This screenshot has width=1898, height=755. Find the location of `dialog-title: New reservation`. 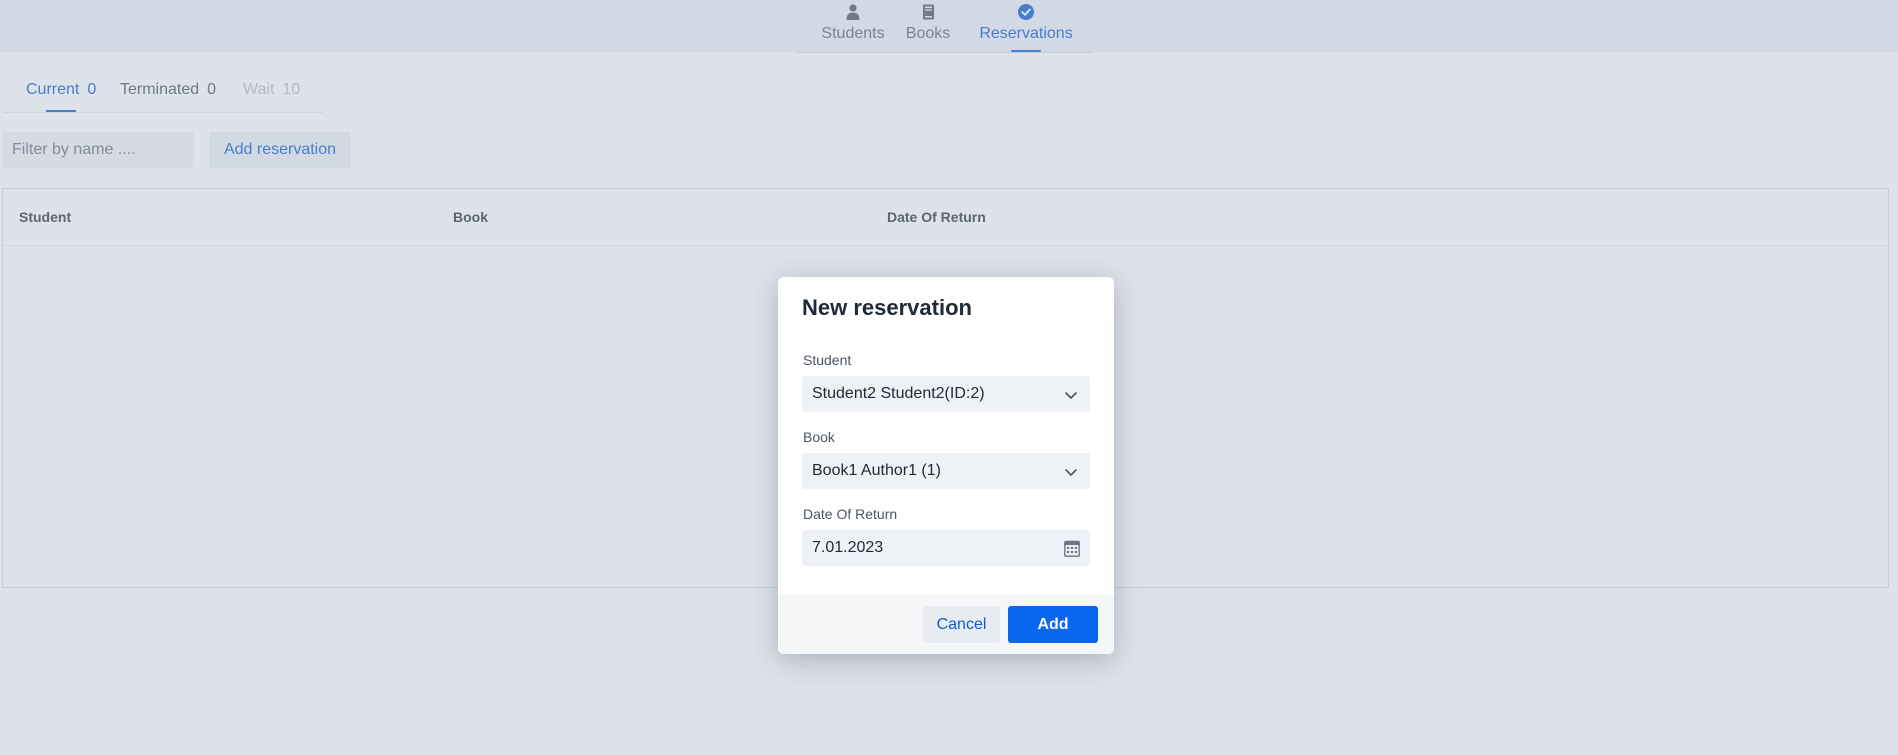

dialog-title: New reservation is located at coordinates (887, 307).